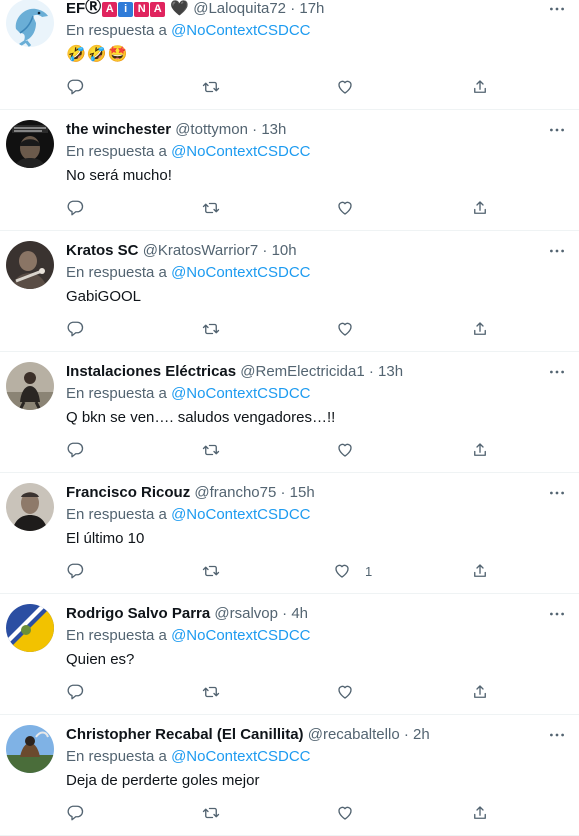 The width and height of the screenshot is (579, 836). What do you see at coordinates (201, 250) in the screenshot?
I see `user-handle: @KratosWarrior7` at bounding box center [201, 250].